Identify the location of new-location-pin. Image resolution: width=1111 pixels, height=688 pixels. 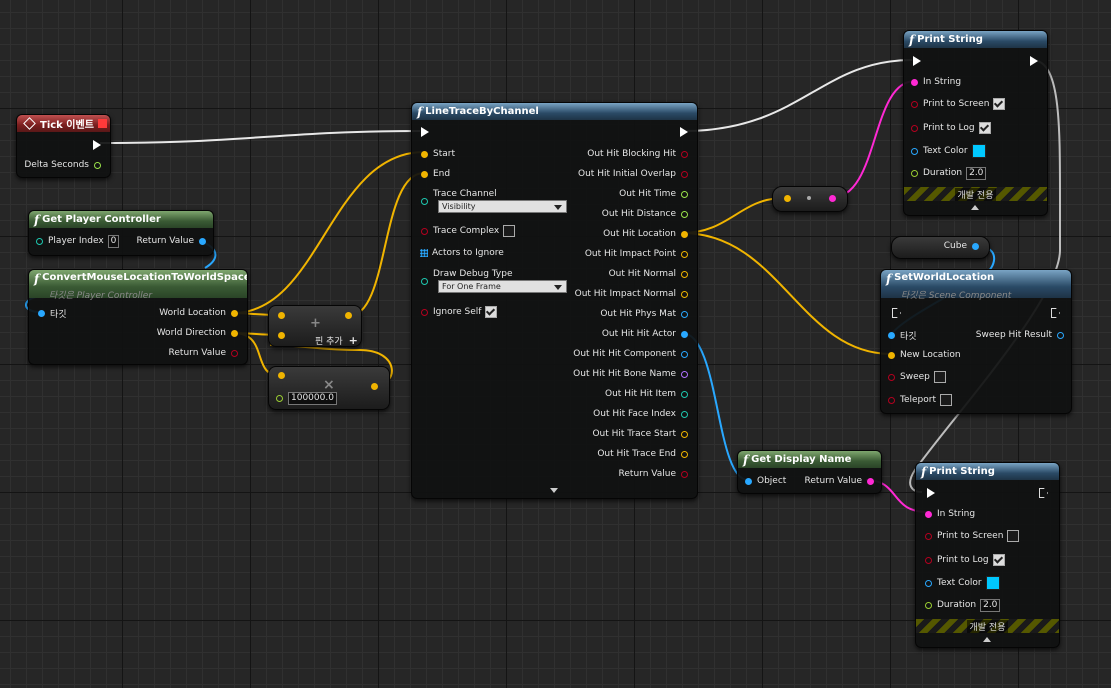
(891, 355).